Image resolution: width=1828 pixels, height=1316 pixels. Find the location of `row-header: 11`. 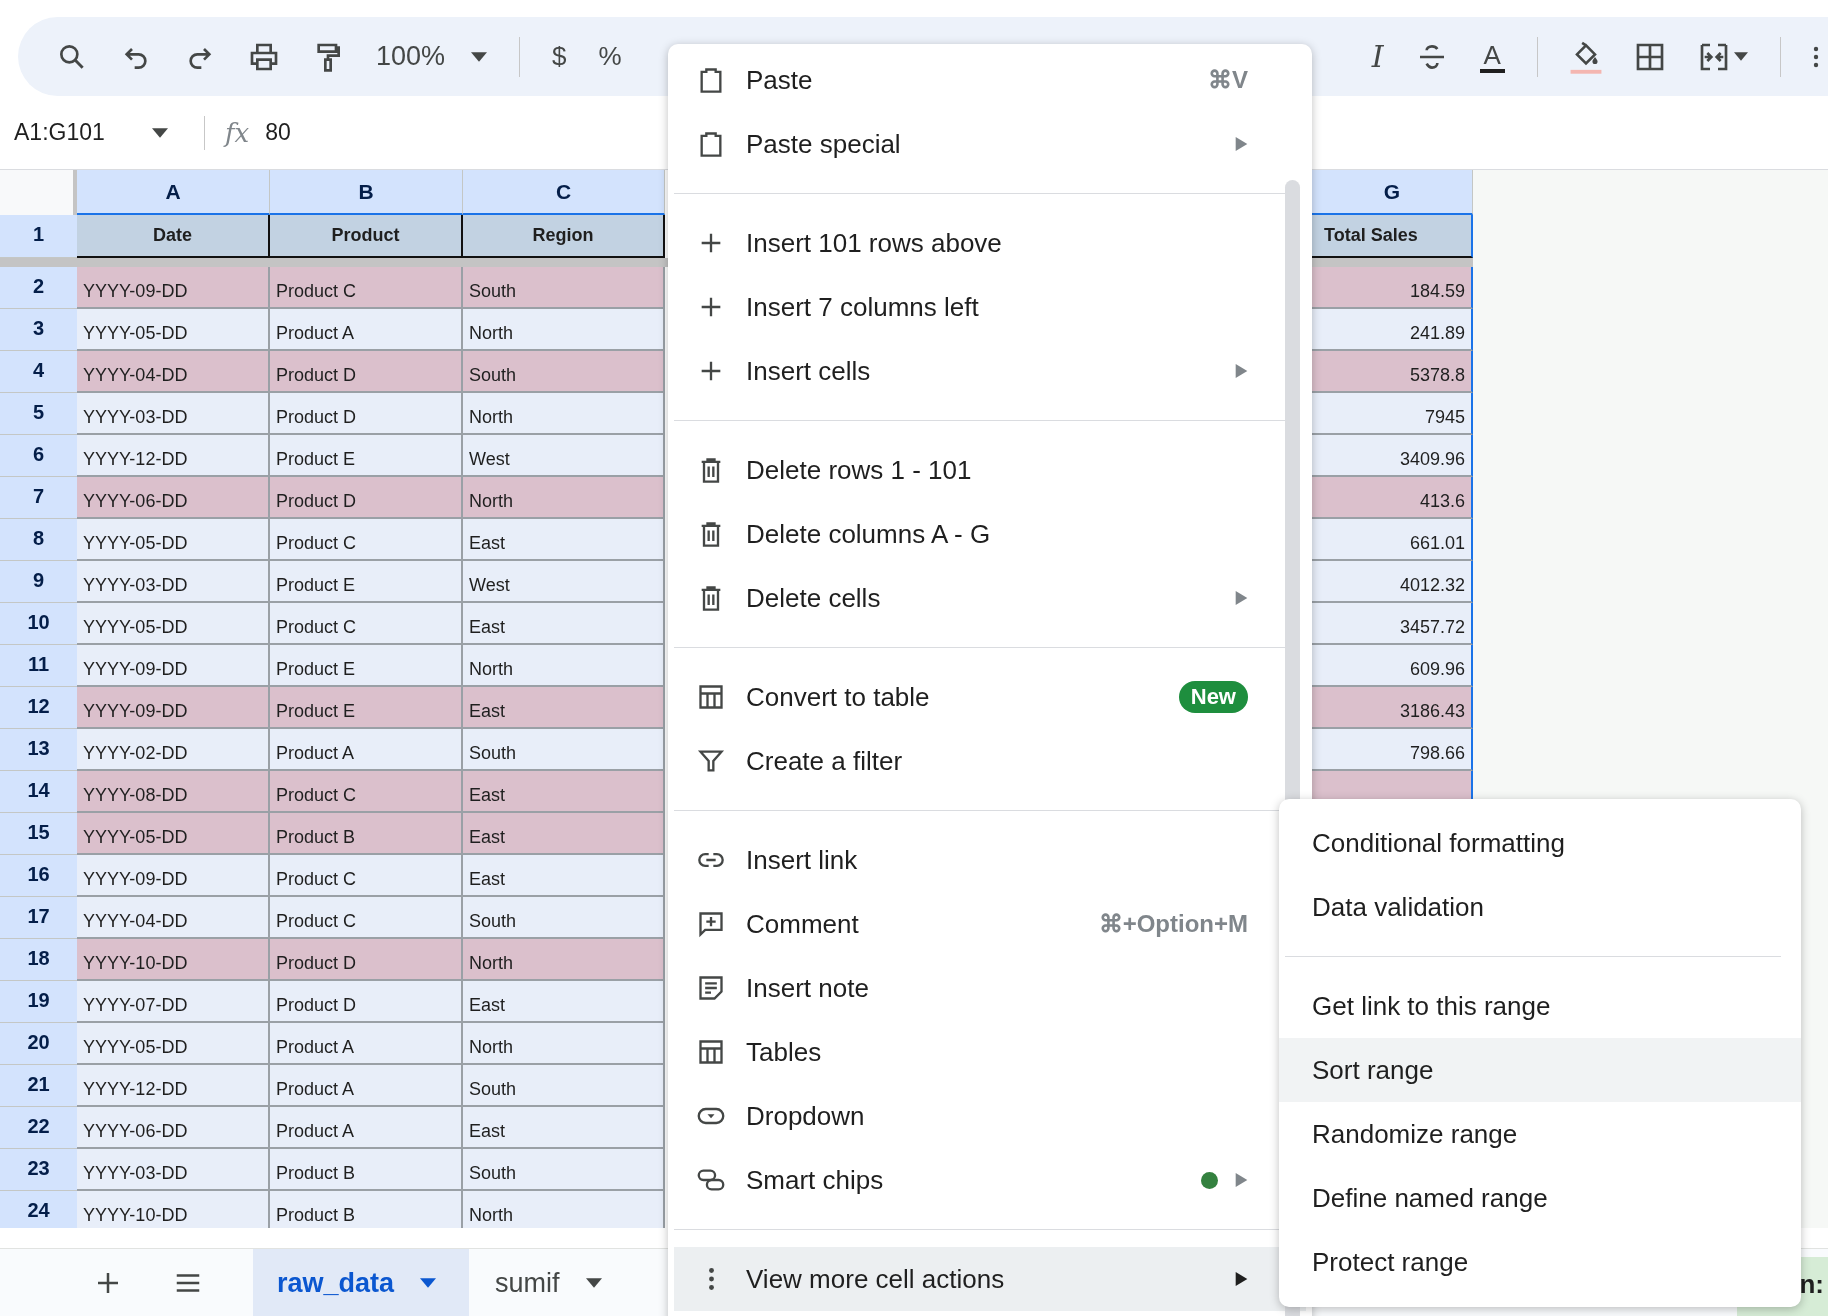

row-header: 11 is located at coordinates (38, 666).